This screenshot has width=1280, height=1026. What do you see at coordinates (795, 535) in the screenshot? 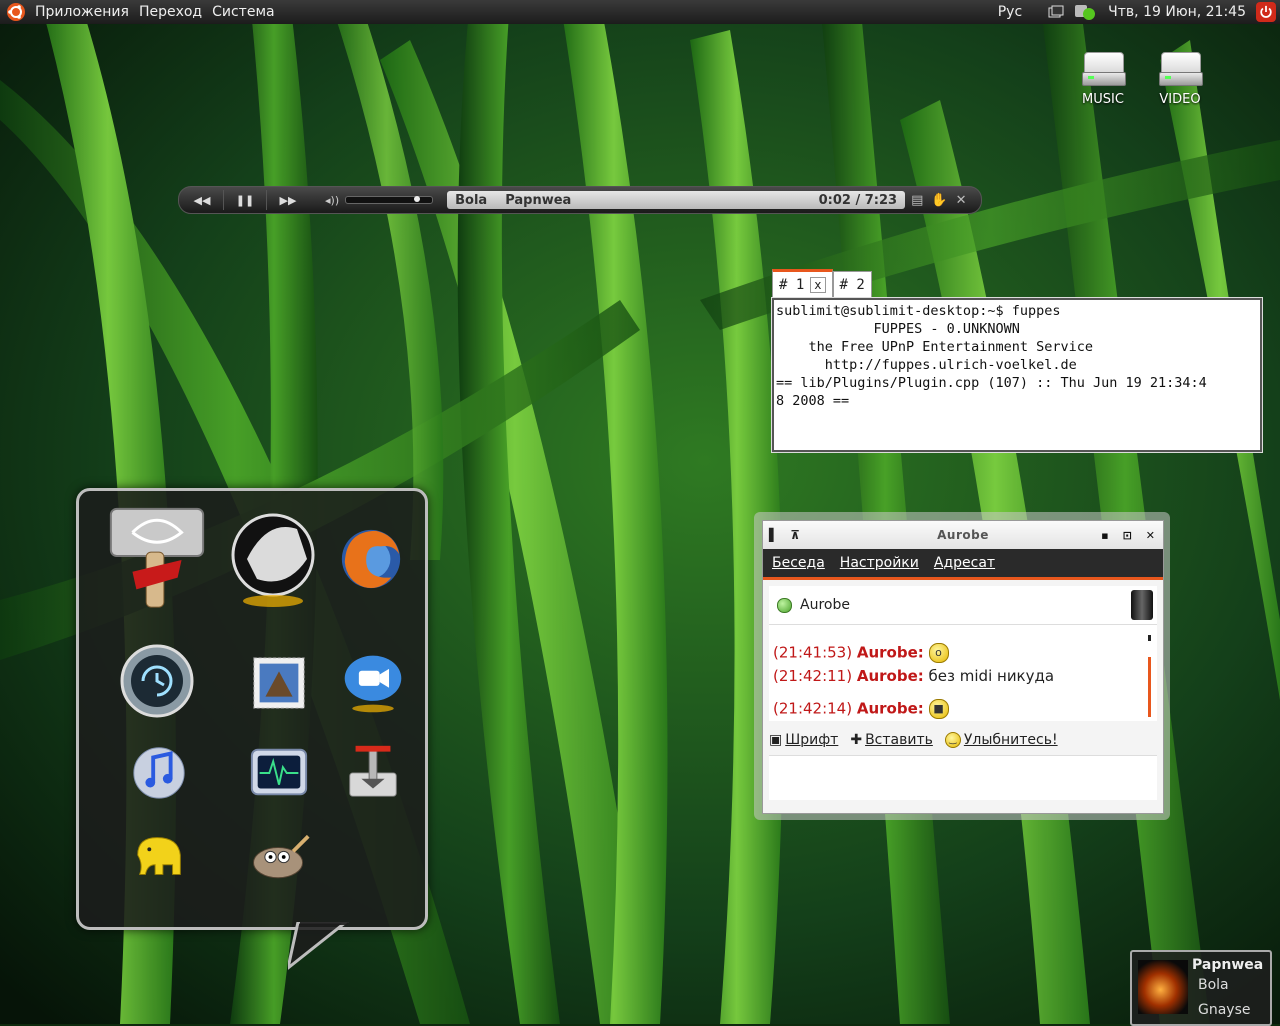
I see `pin-icon: ⊼` at bounding box center [795, 535].